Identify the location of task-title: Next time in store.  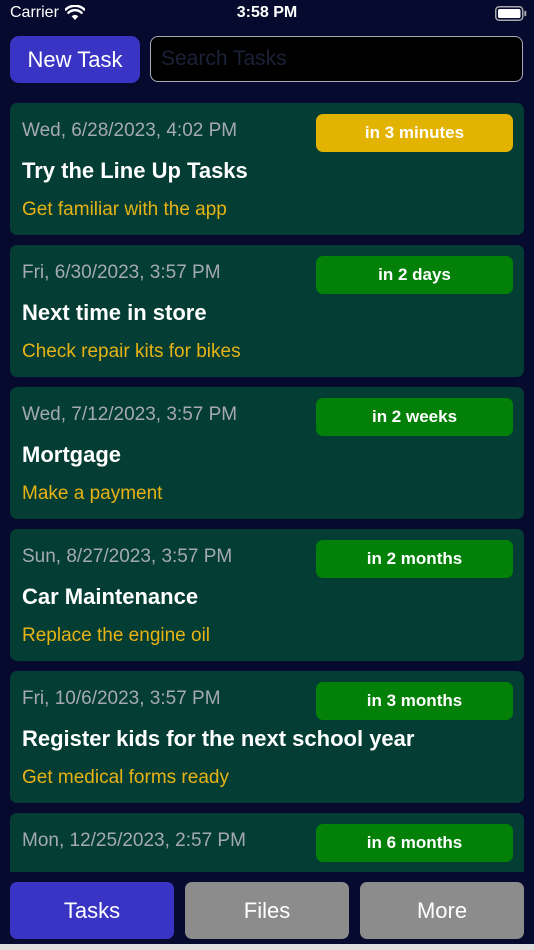
(114, 312).